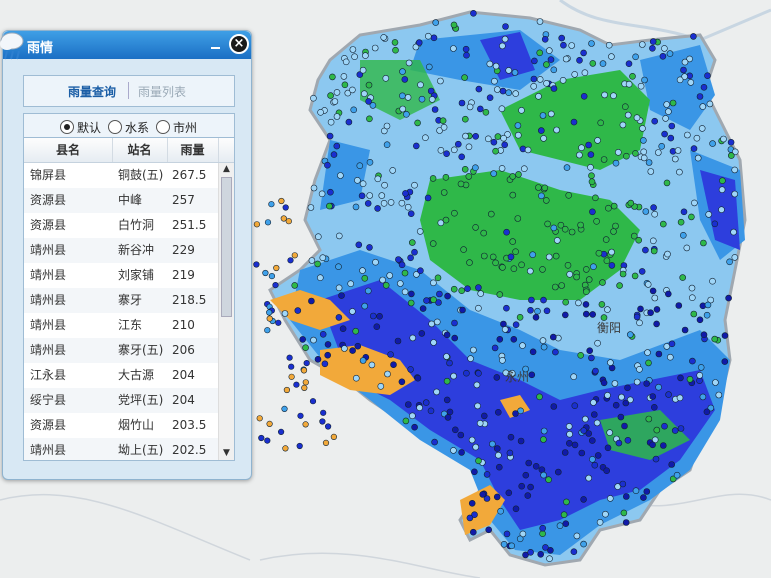 Image resolution: width=771 pixels, height=578 pixels. What do you see at coordinates (121, 449) in the screenshot?
I see `table-row: 靖州县 坳上(五) 202.5` at bounding box center [121, 449].